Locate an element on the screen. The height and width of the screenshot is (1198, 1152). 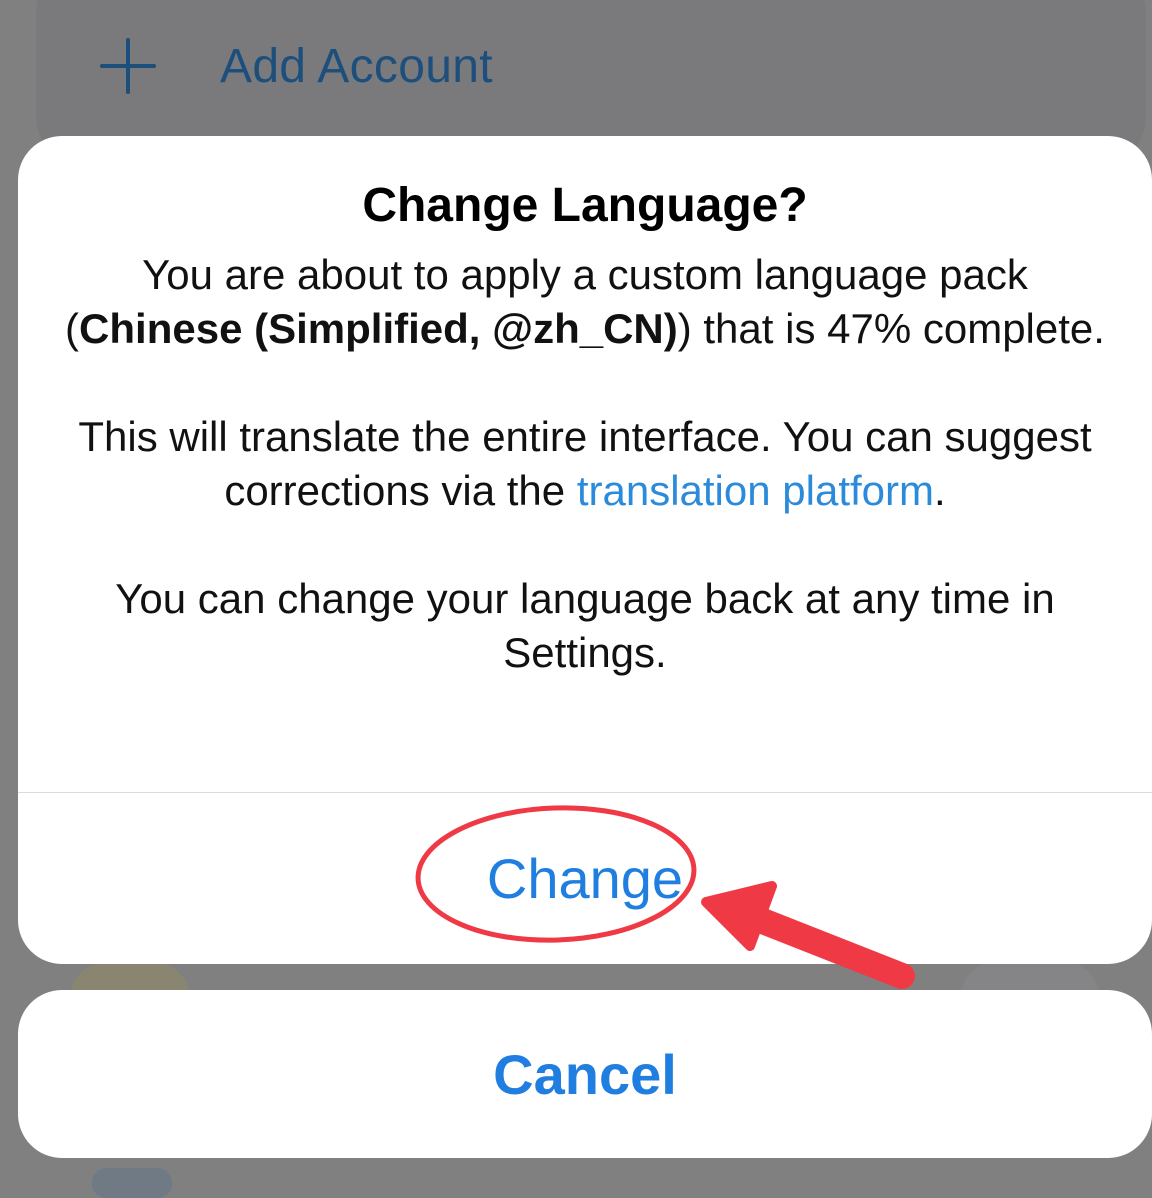
dialog-title: Change Language? is located at coordinates (585, 205).